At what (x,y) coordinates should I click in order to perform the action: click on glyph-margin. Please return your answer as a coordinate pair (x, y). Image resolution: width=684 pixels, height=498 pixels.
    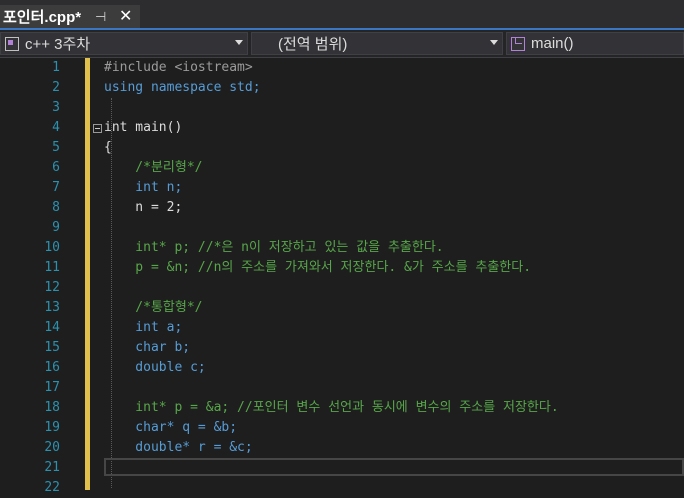
    Looking at the image, I should click on (9, 274).